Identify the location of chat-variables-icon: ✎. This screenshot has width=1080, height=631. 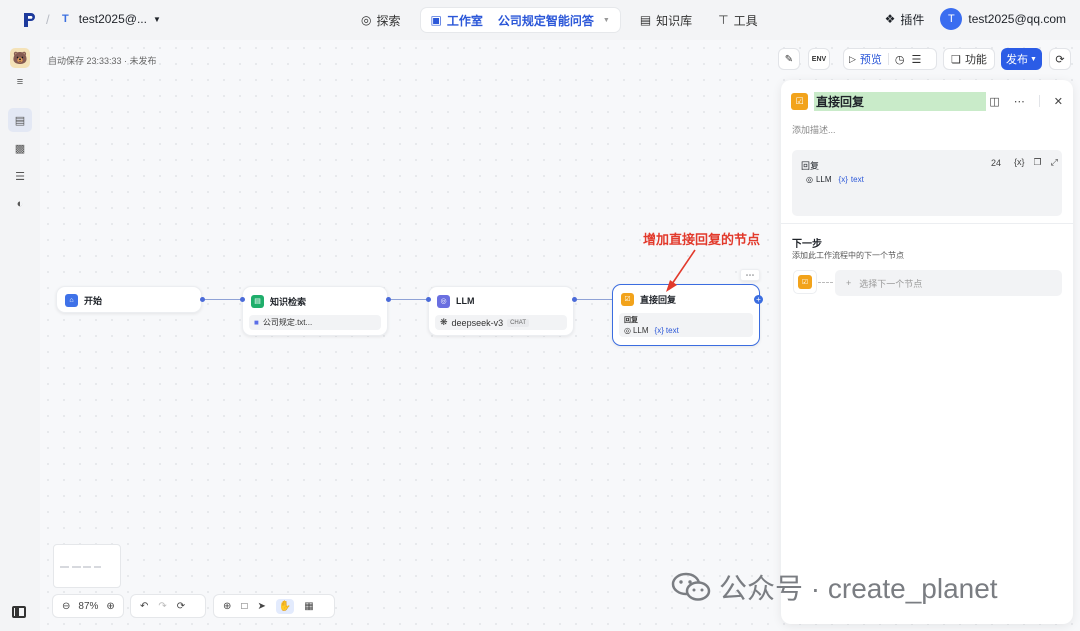
(789, 59).